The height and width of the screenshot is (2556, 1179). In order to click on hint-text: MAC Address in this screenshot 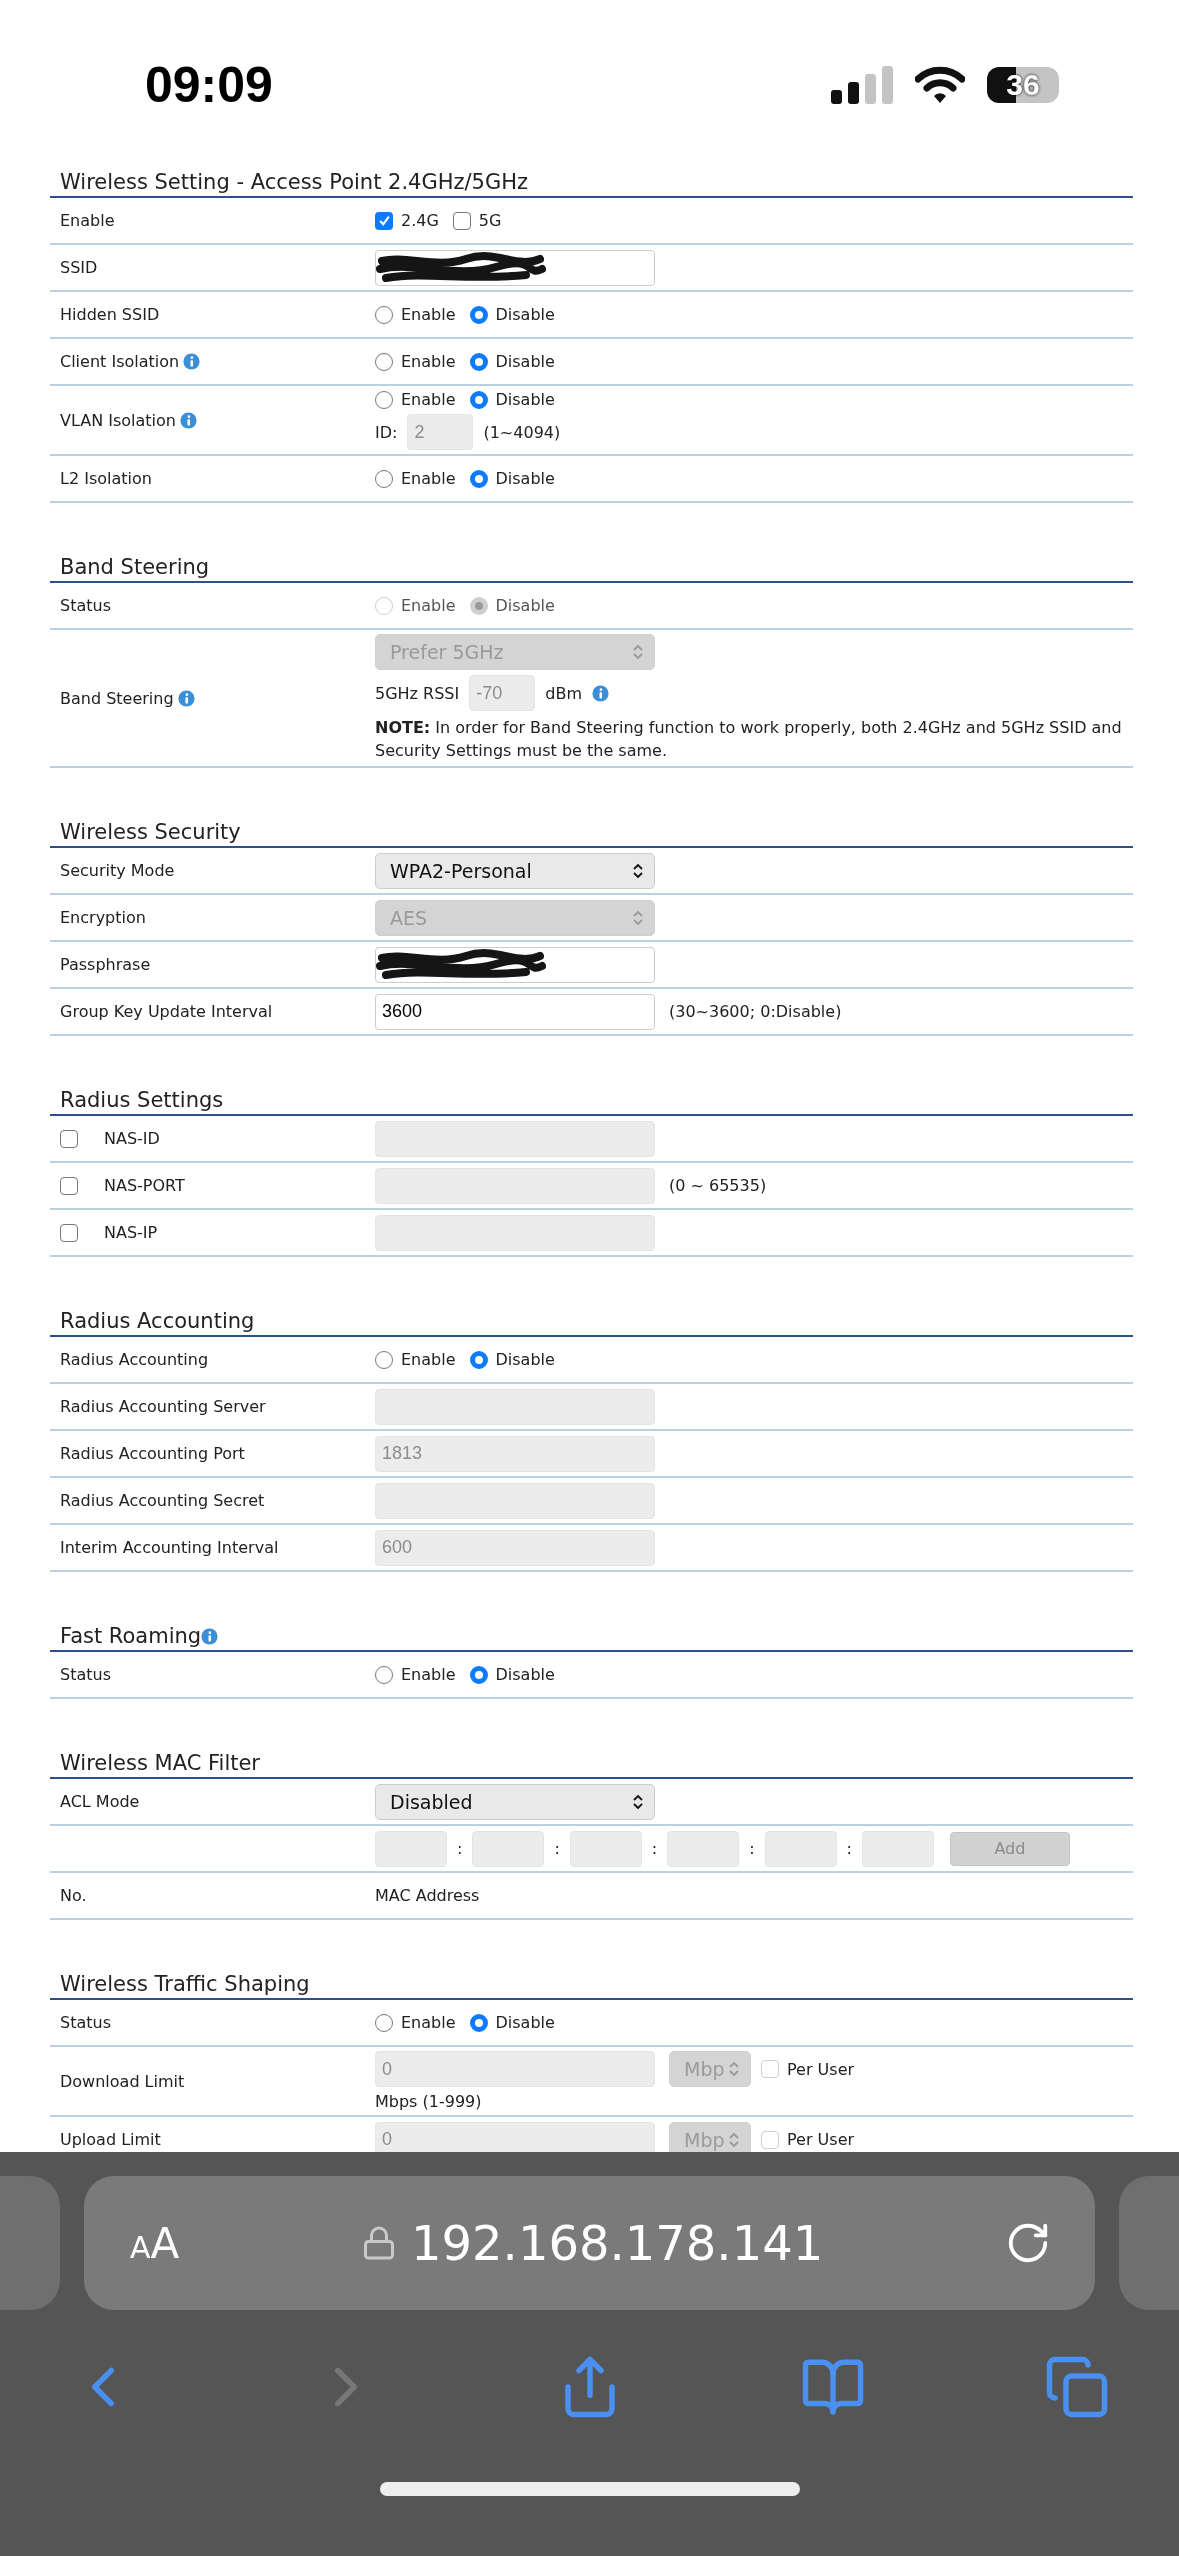, I will do `click(427, 1896)`.